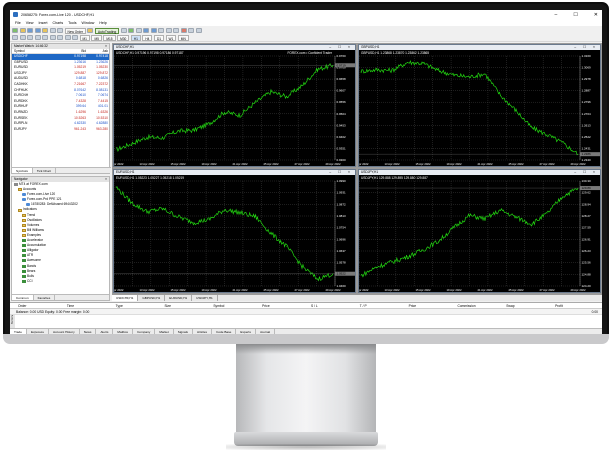 The height and width of the screenshot is (458, 612). What do you see at coordinates (131, 30) in the screenshot?
I see `candlestick-icon` at bounding box center [131, 30].